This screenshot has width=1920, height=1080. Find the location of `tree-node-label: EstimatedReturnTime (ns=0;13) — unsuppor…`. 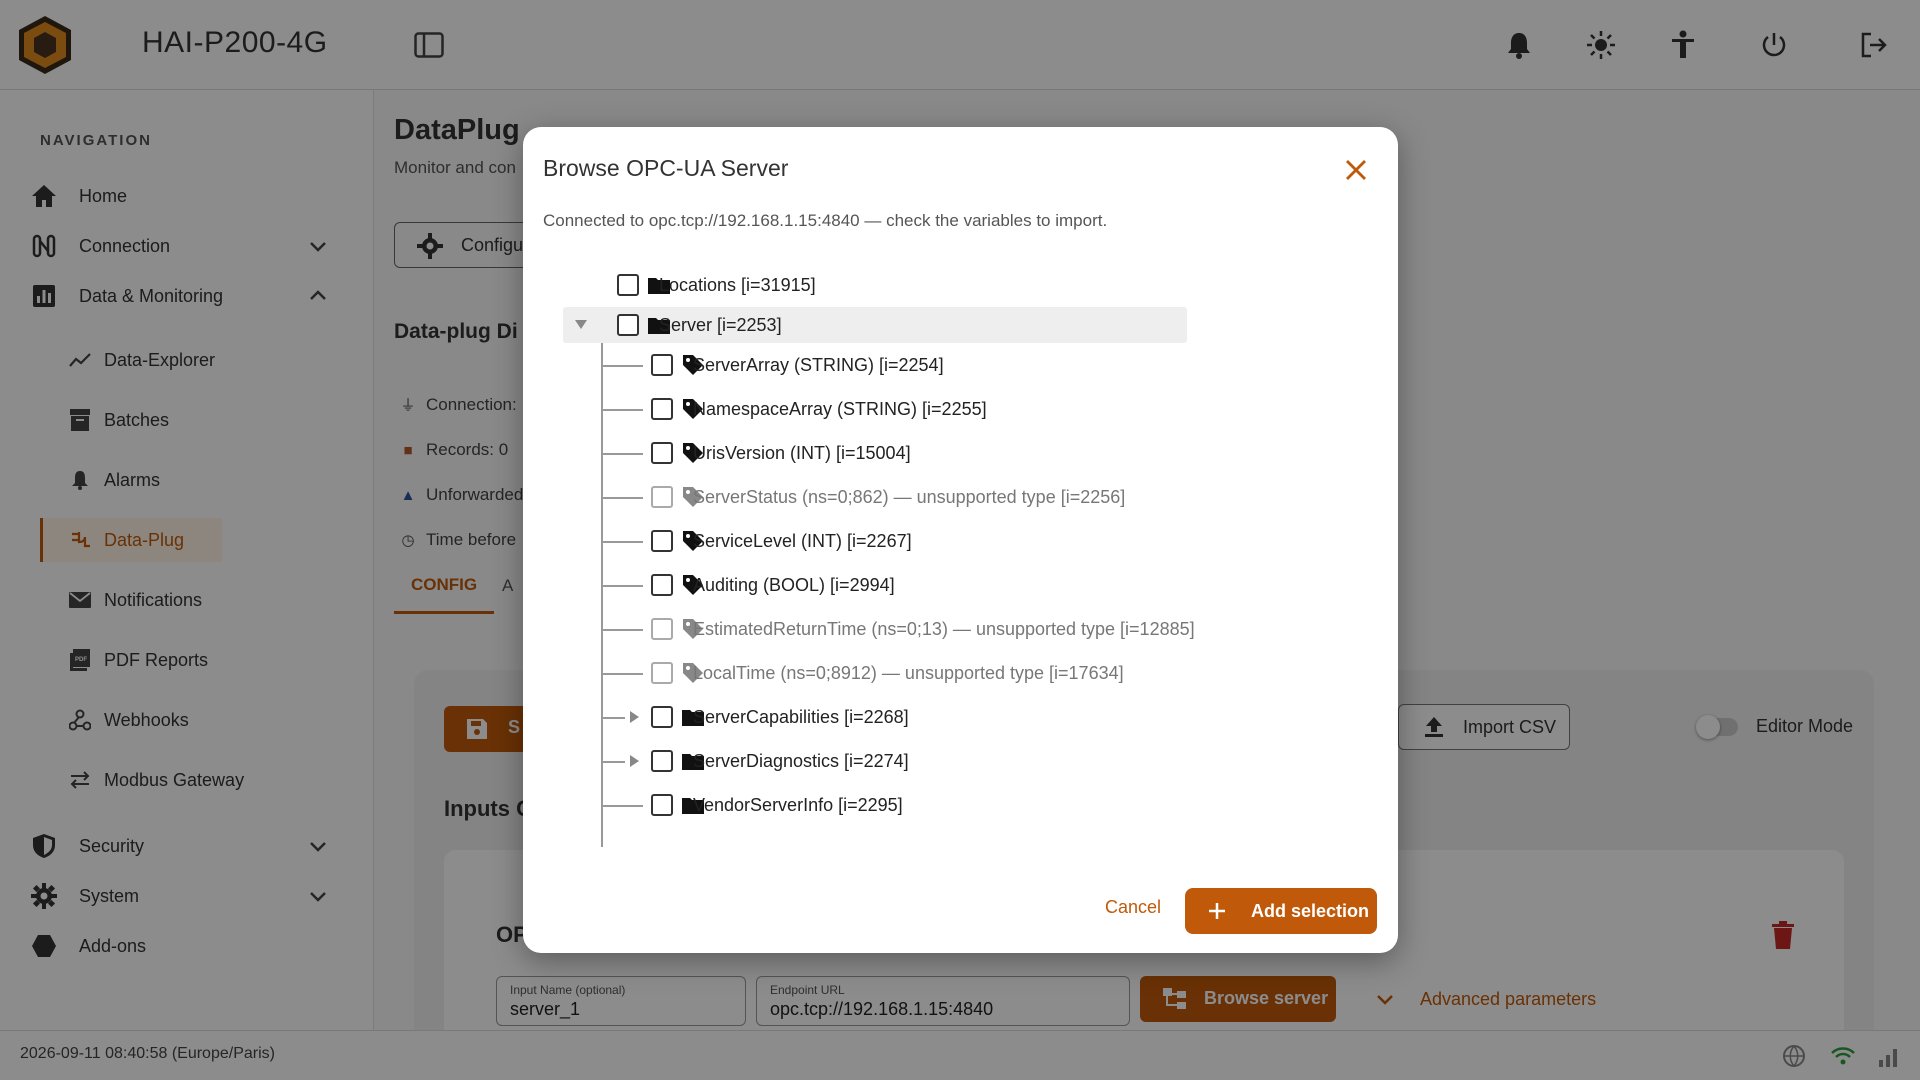

tree-node-label: EstimatedReturnTime (ns=0;13) — unsuppor… is located at coordinates (944, 628).